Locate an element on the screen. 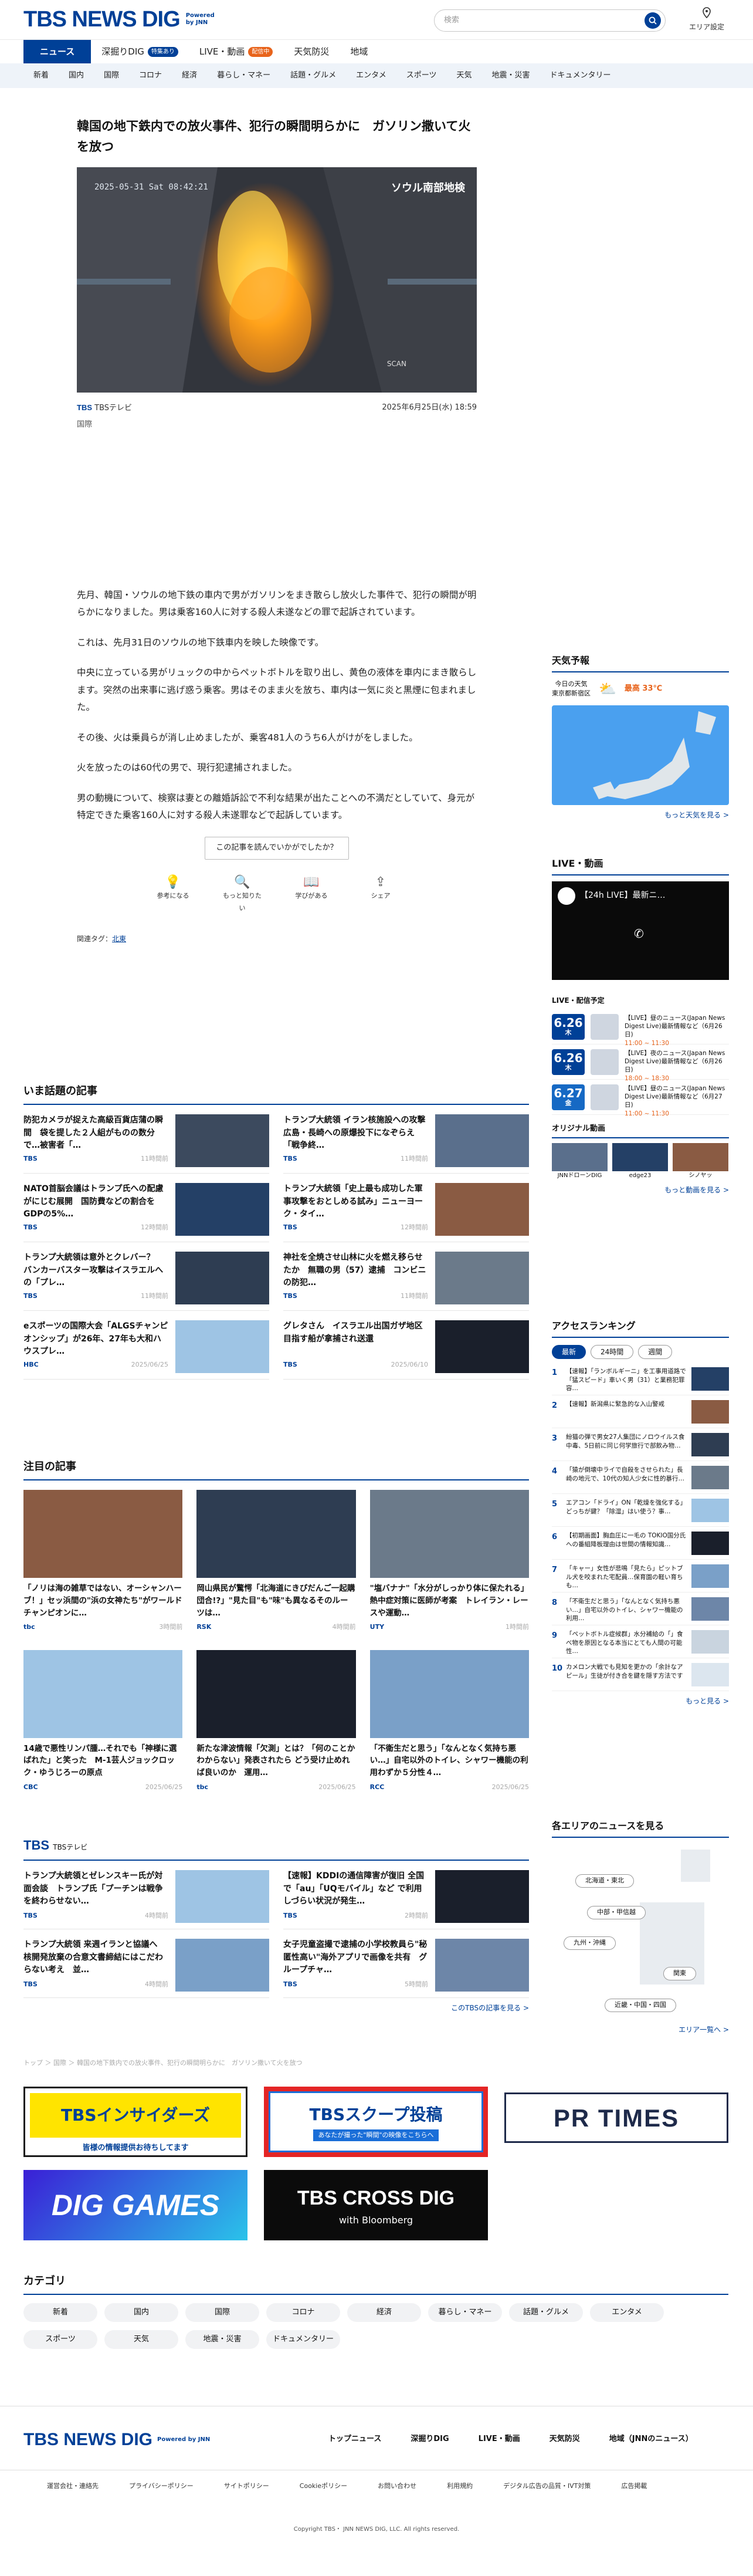  subnav-item: スポーツ is located at coordinates (422, 76).